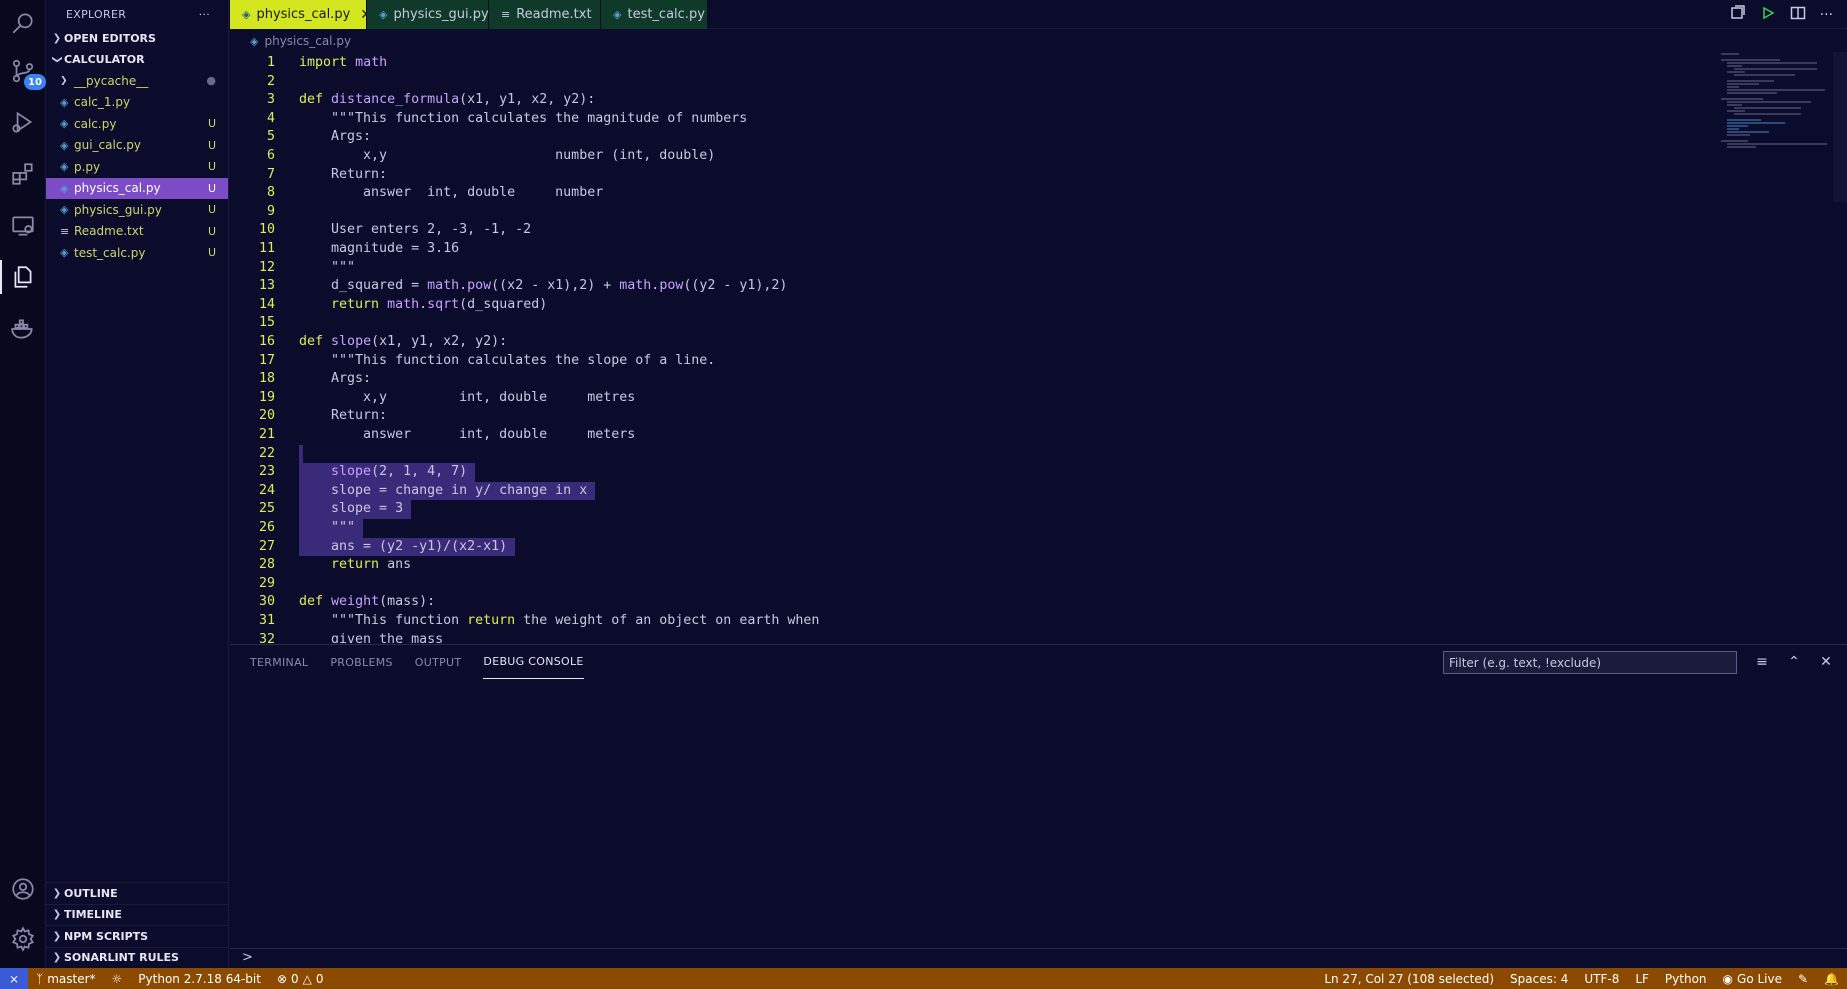 The width and height of the screenshot is (1847, 989). I want to click on code-line: 14 return math.sqrt(d_squared), so click(970, 305).